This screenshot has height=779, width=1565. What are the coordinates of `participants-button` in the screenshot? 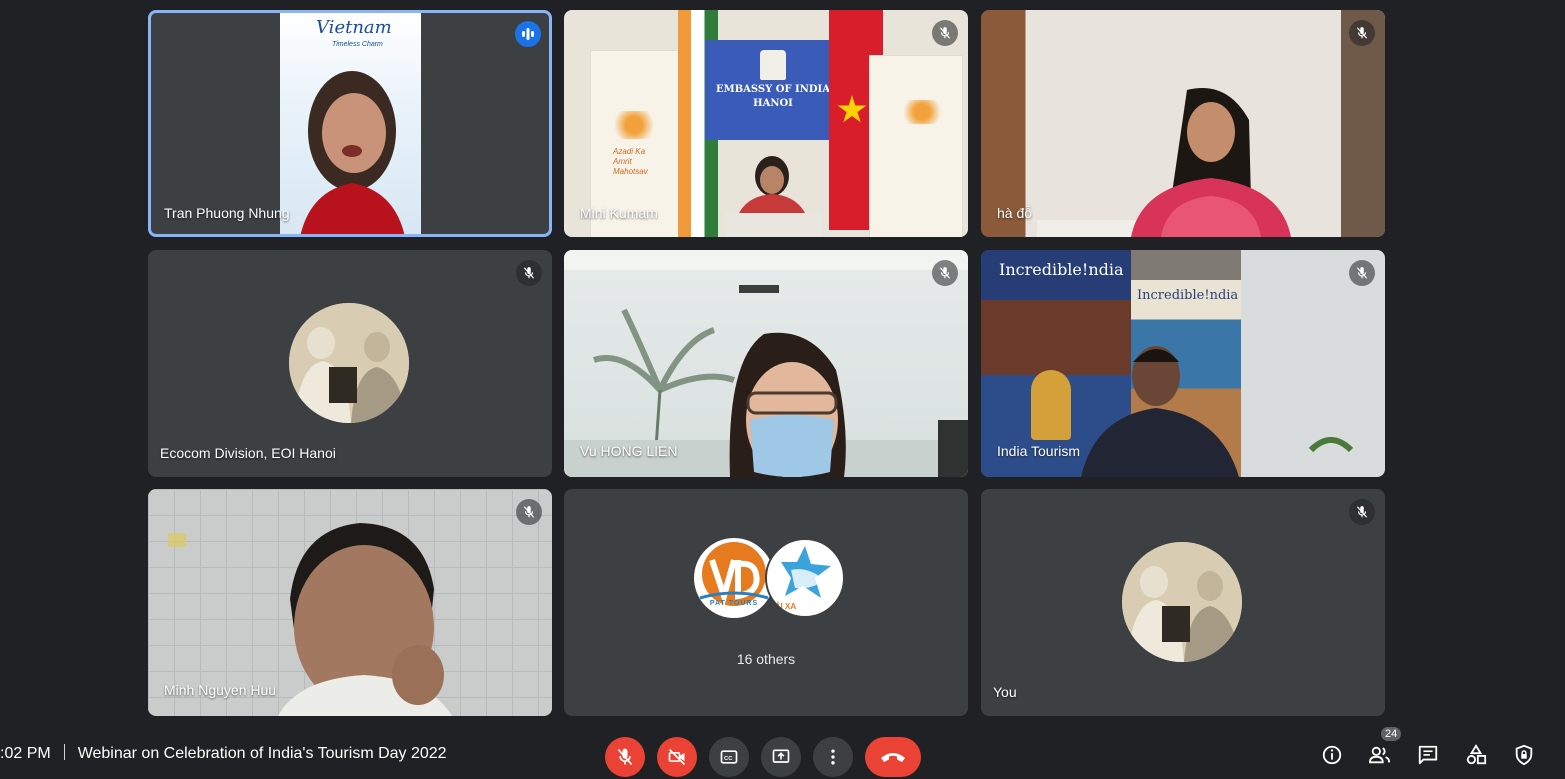 It's located at (1380, 755).